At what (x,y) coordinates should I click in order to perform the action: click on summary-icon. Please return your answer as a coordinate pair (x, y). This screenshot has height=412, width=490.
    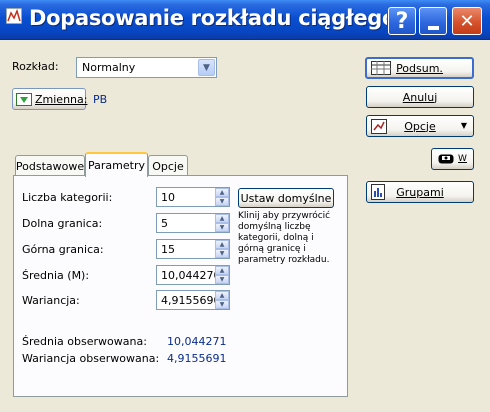
    Looking at the image, I should click on (381, 69).